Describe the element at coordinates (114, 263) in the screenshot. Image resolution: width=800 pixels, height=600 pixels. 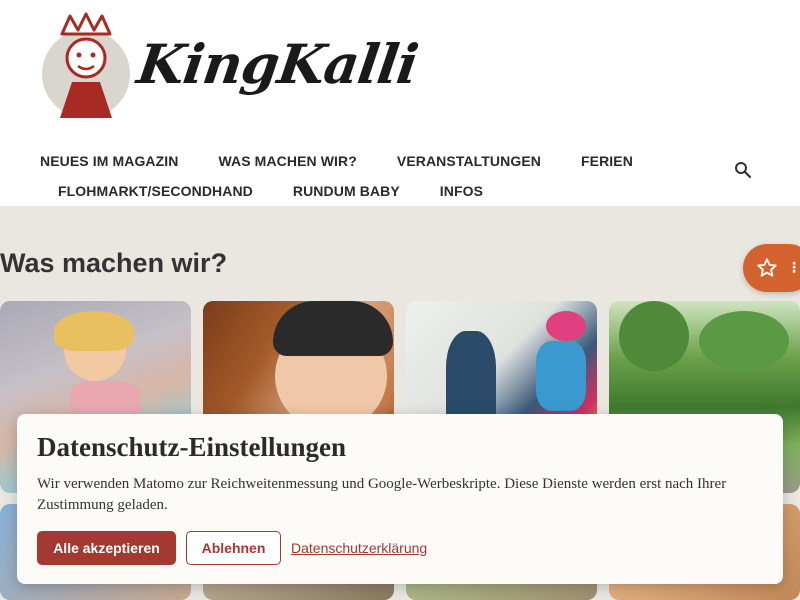
I see `section-title: Was machen wir?` at that location.